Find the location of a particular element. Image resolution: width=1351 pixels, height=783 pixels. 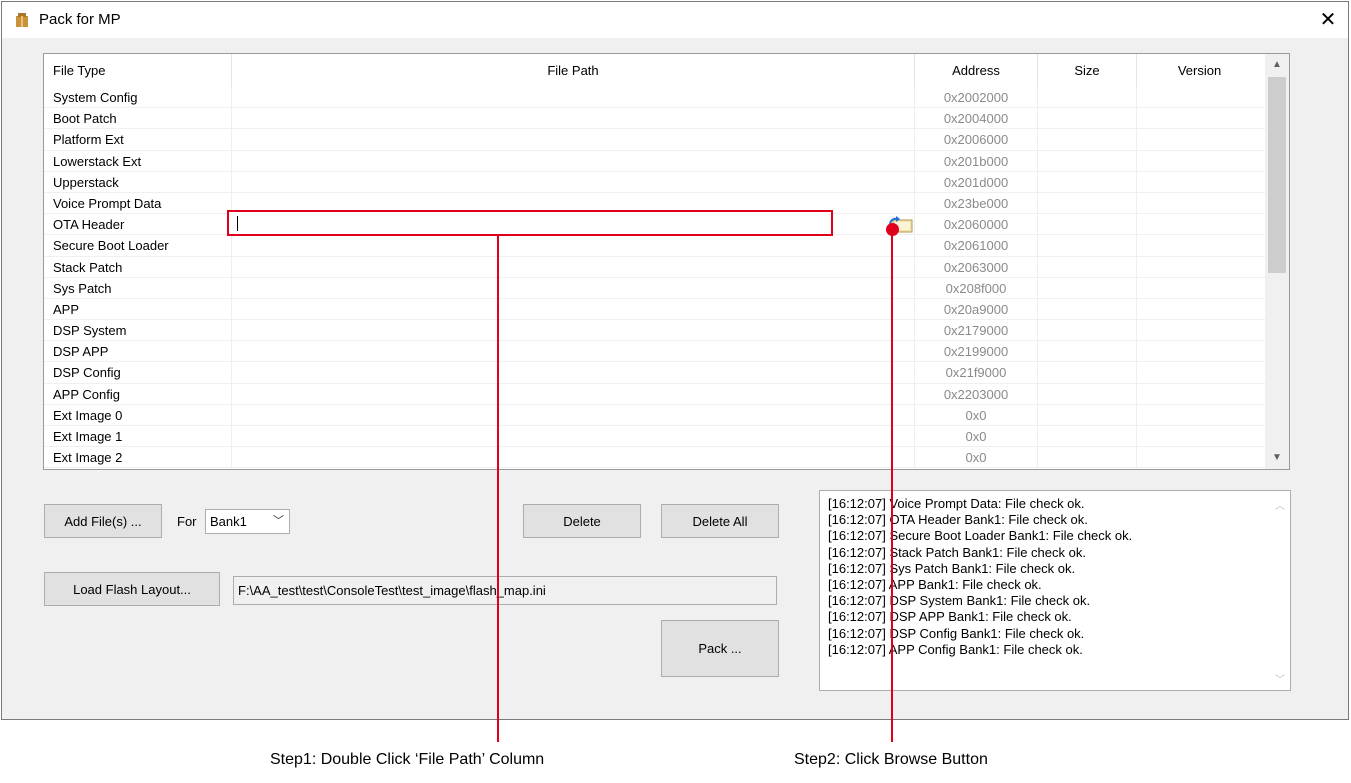

table-row: Platform Ext 0x2006000 is located at coordinates (655, 140).